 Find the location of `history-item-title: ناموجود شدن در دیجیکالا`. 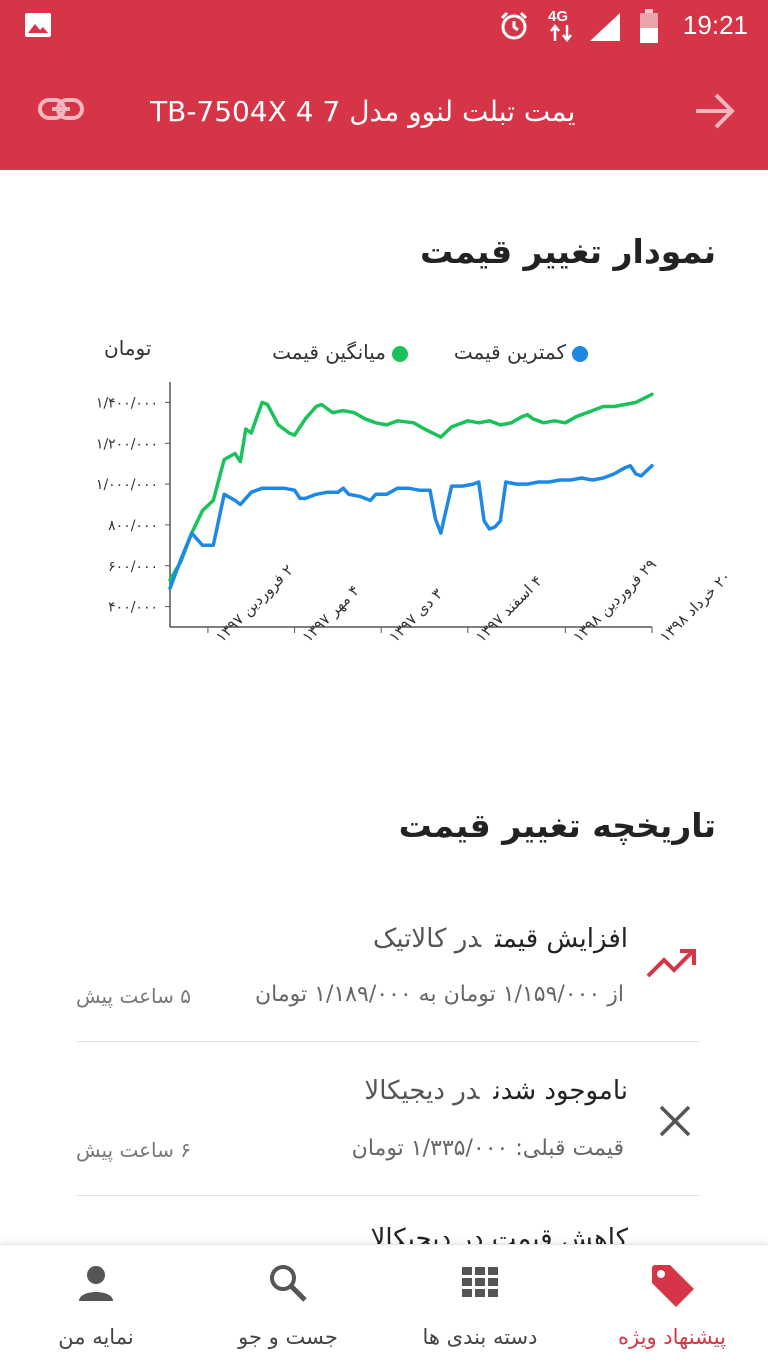

history-item-title: ناموجود شدن در دیجیکالا is located at coordinates (496, 1091).